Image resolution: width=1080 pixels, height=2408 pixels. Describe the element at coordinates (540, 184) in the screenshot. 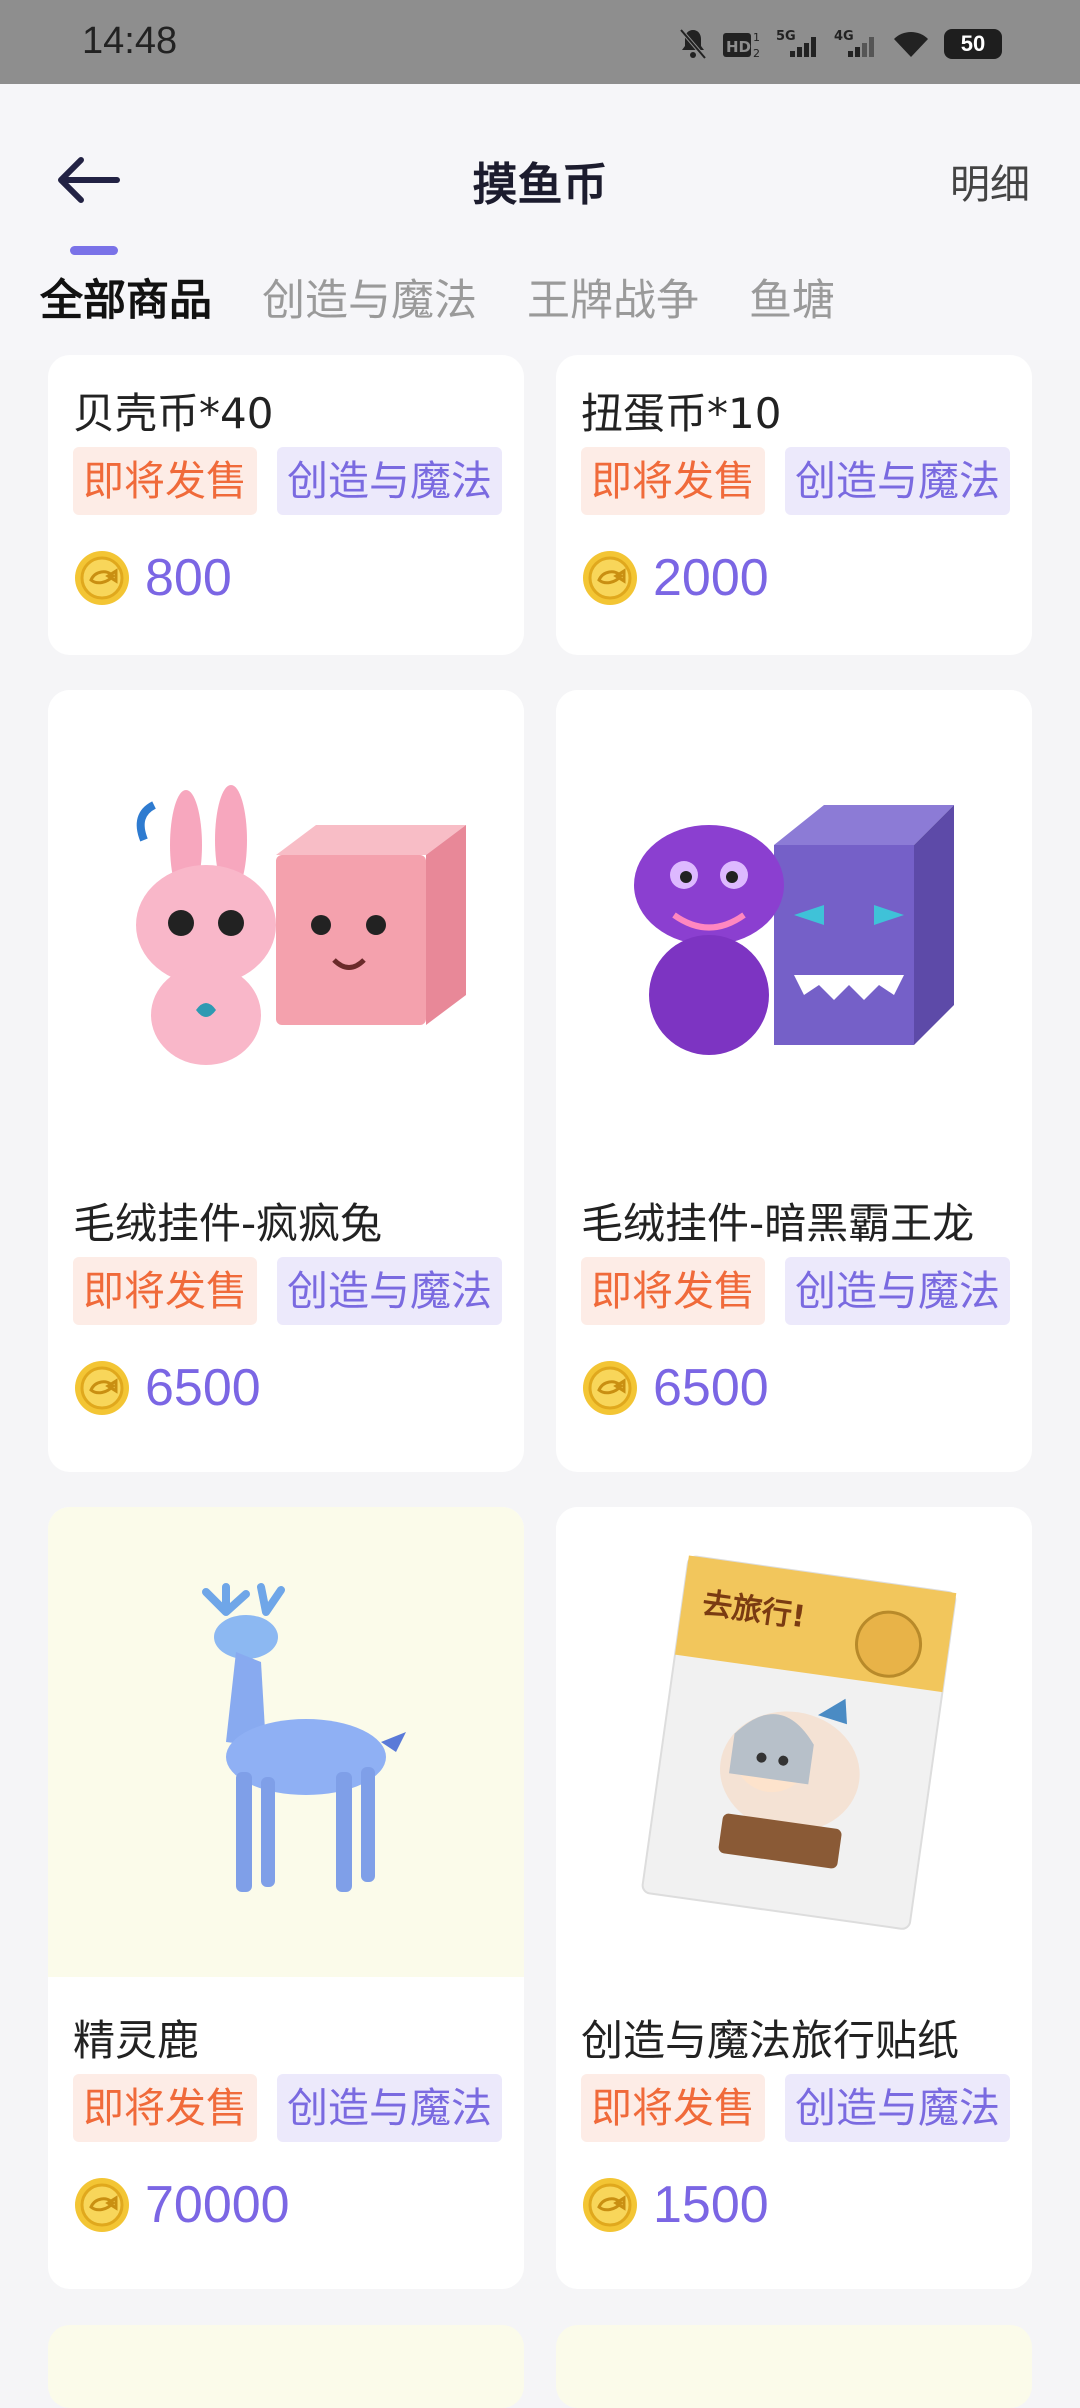

I see `page-title: 摸鱼币` at that location.